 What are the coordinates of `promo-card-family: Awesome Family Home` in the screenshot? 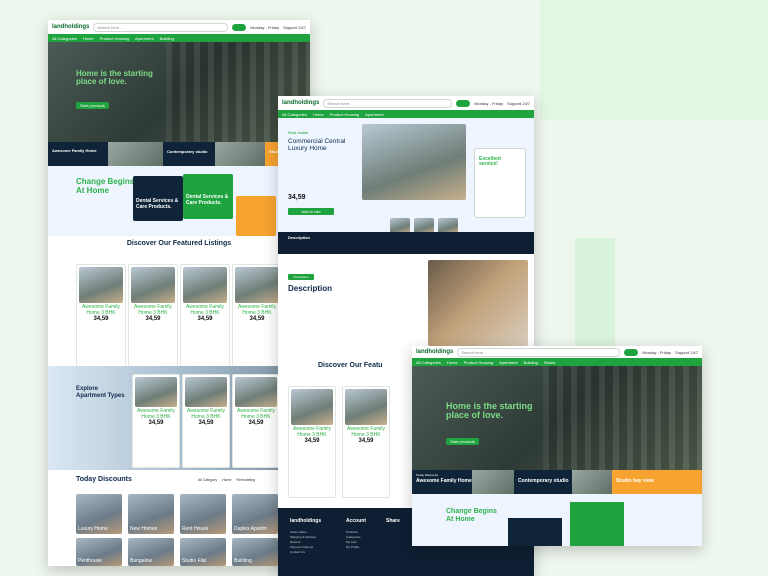 It's located at (78, 154).